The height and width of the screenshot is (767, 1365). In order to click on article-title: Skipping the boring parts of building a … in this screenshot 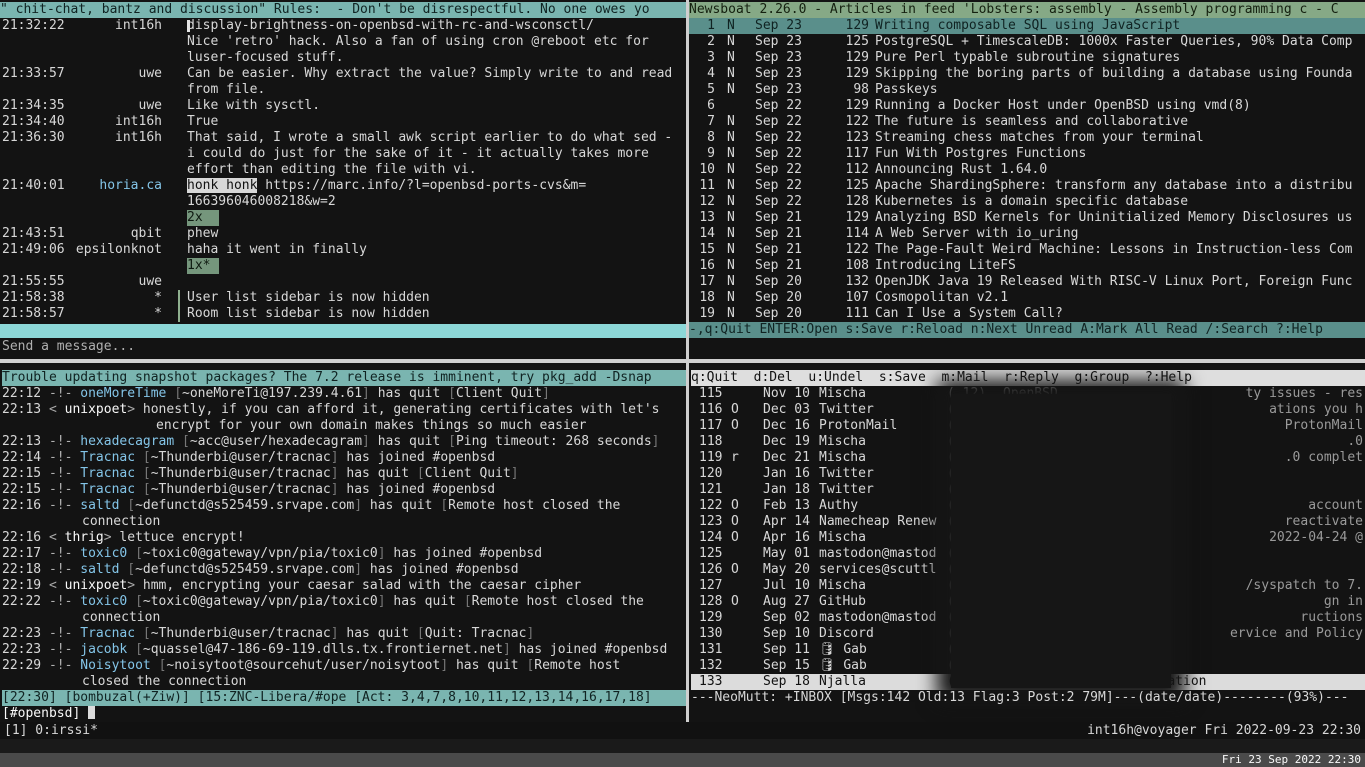, I will do `click(1114, 73)`.